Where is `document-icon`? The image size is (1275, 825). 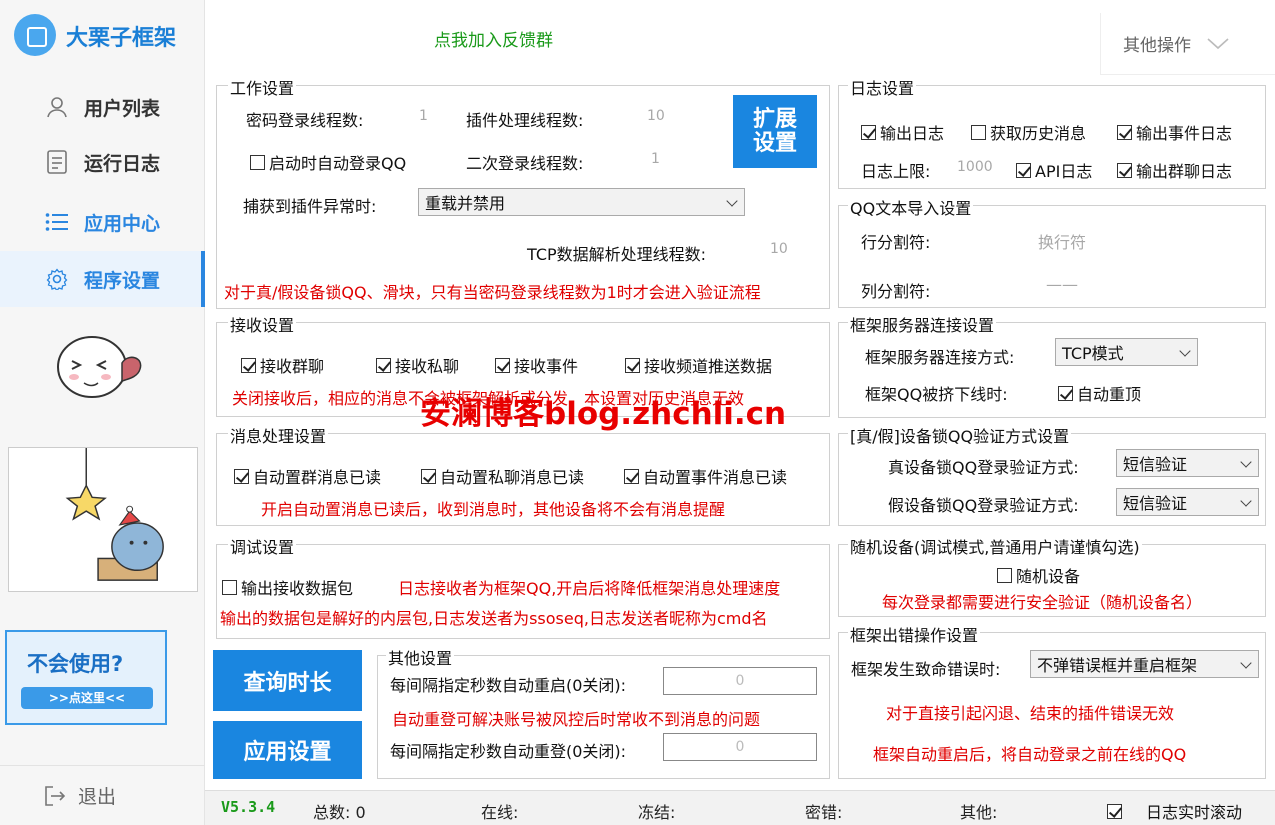 document-icon is located at coordinates (57, 162).